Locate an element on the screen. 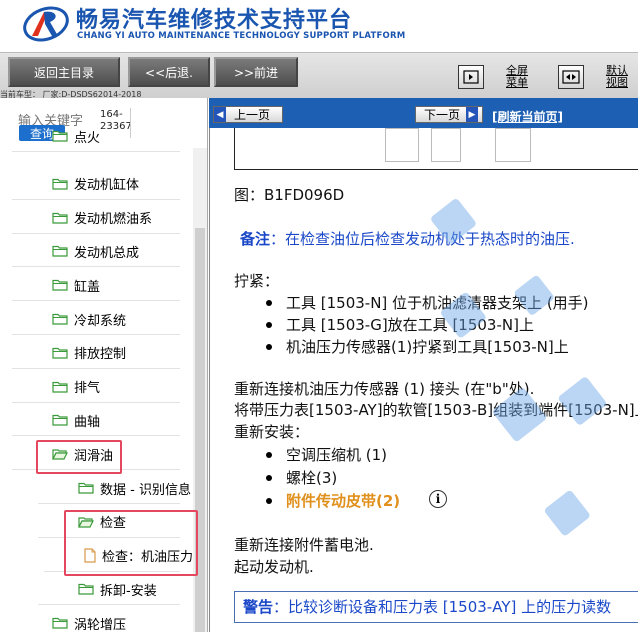  fullscreen-menu-icon is located at coordinates (471, 77).